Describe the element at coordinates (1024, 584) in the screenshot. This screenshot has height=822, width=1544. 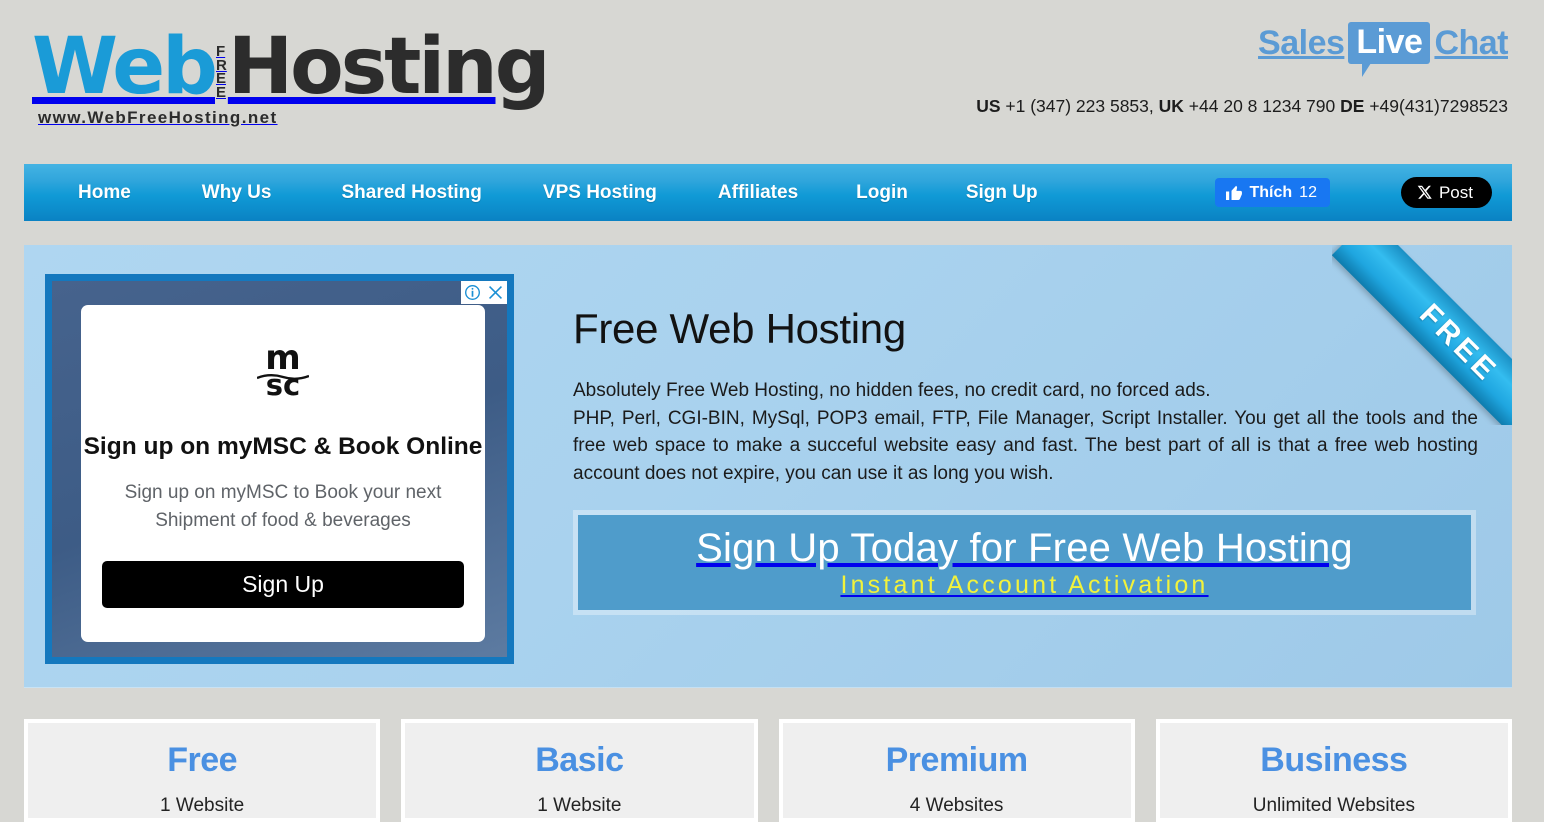
I see `signup-banner-line2: Instant Account Activation` at that location.